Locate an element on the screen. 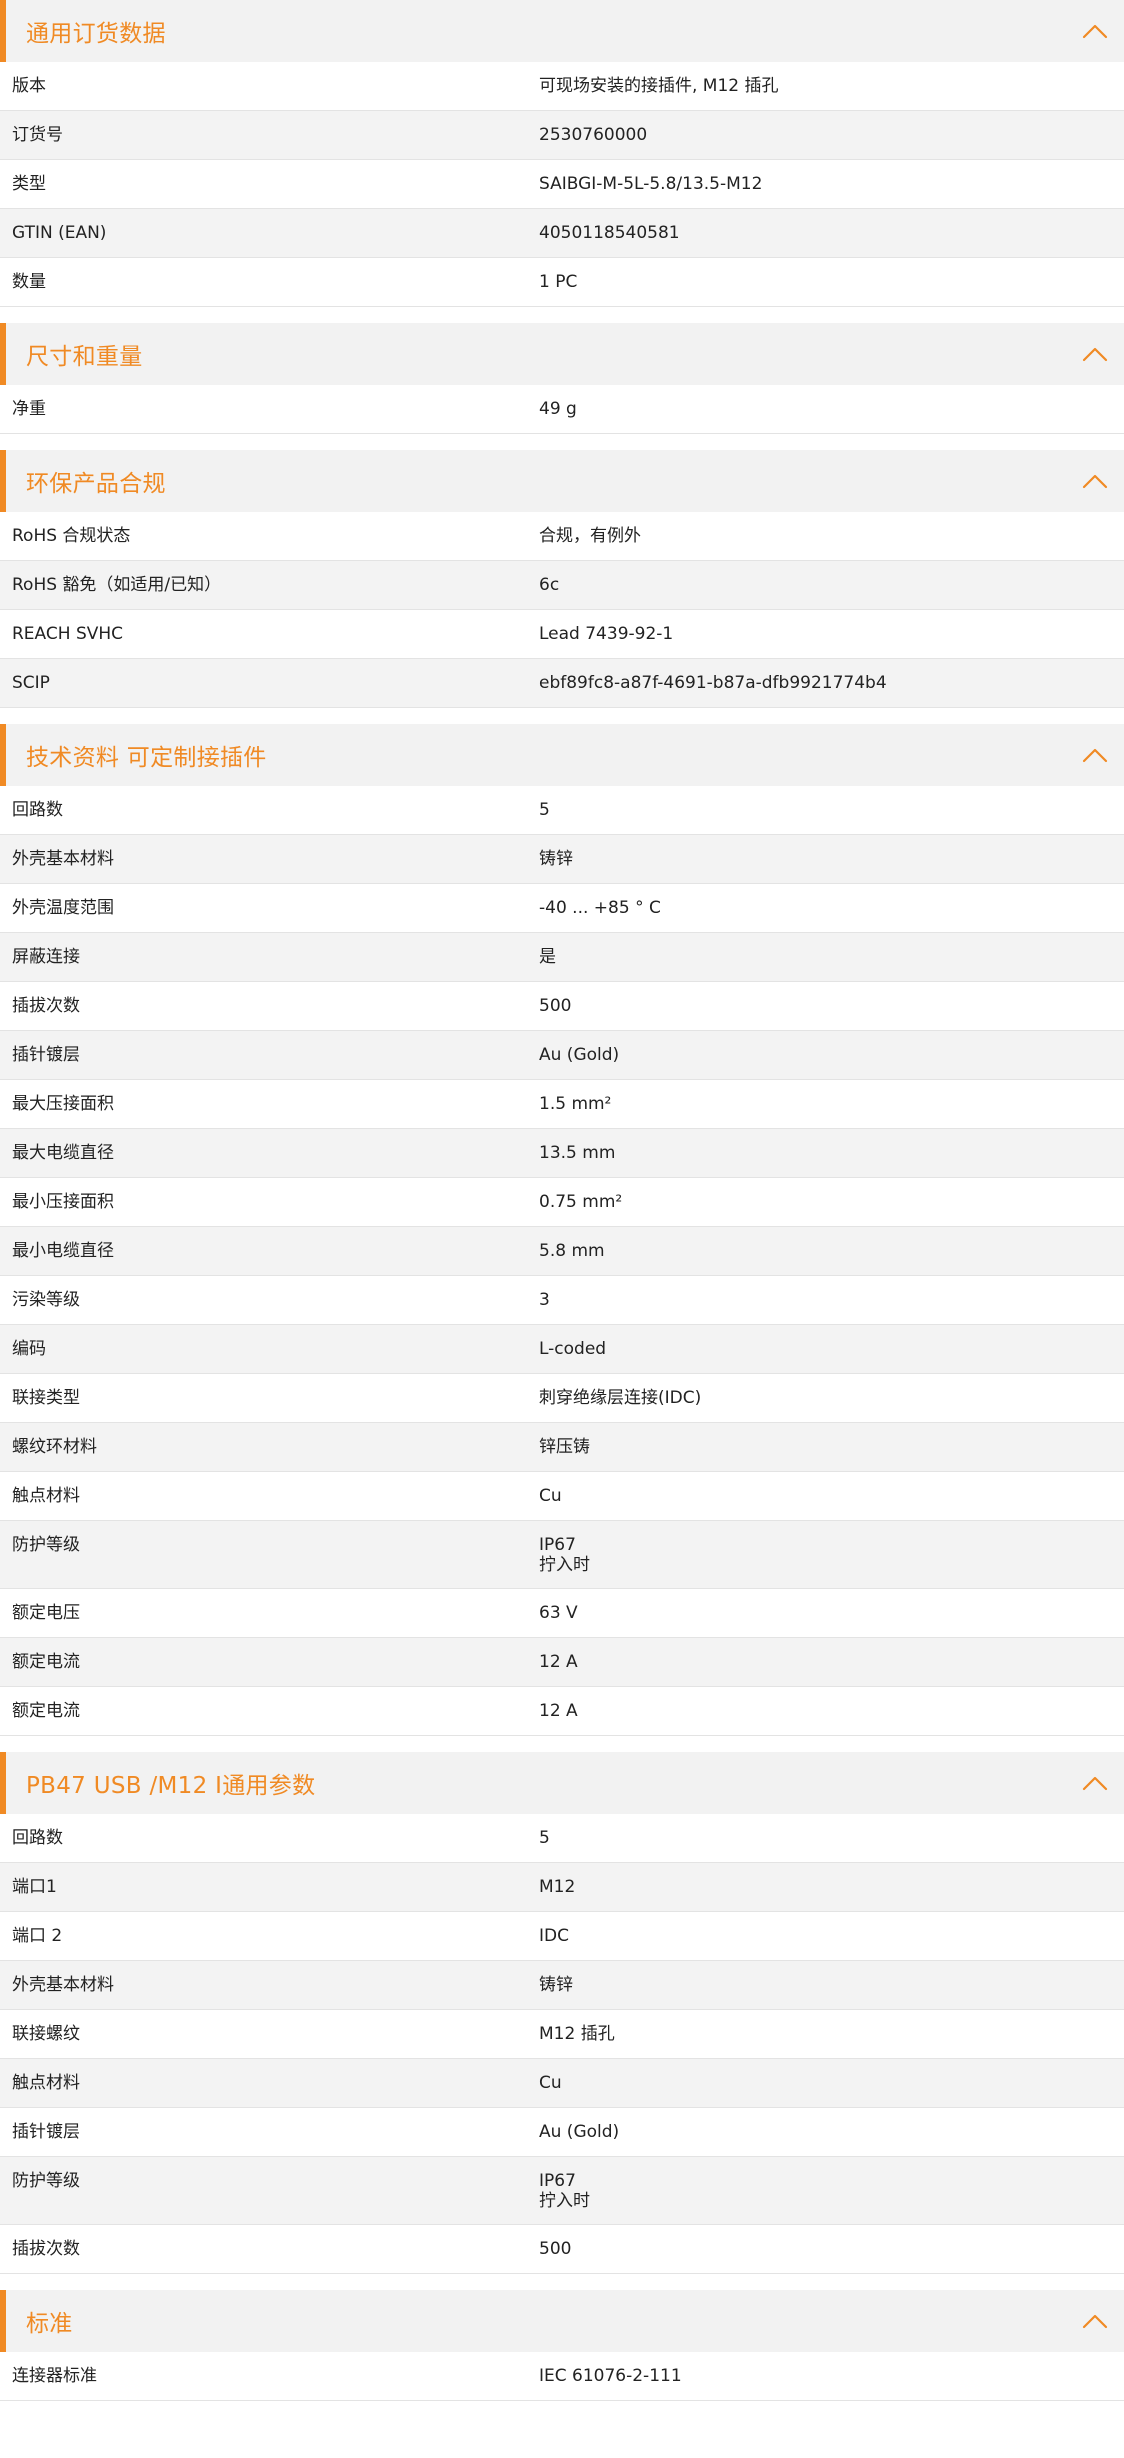 This screenshot has height=2458, width=1124. spec-label: REACH SVHC is located at coordinates (68, 634).